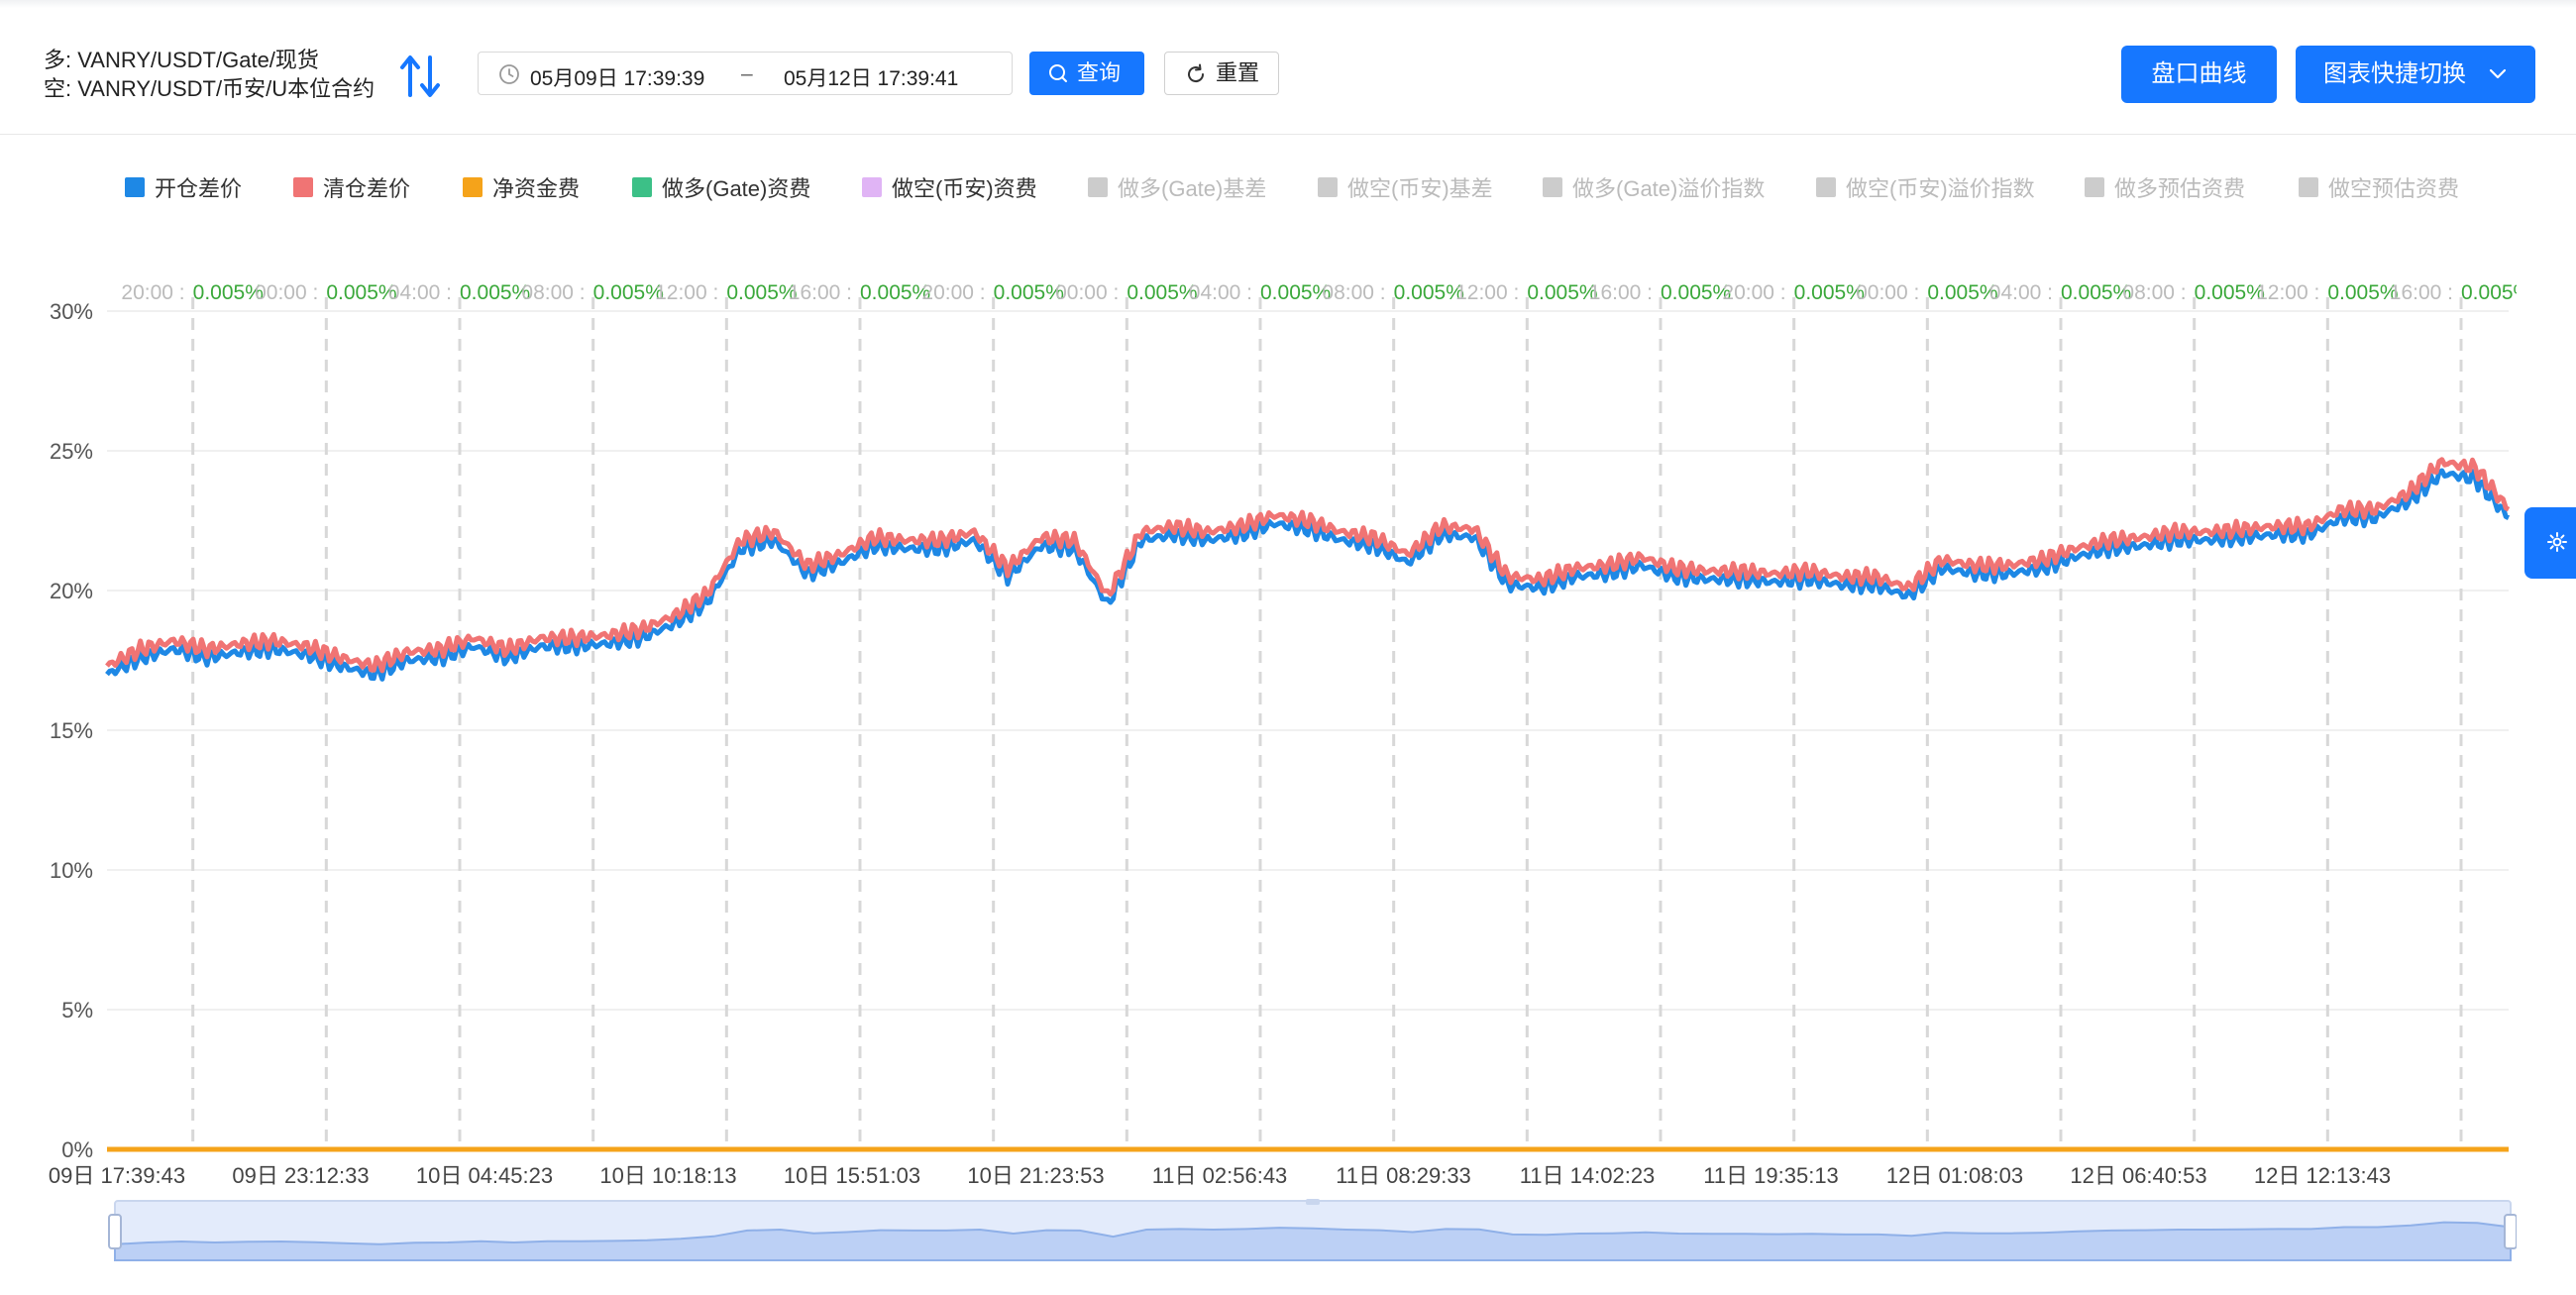 This screenshot has height=1295, width=2576. I want to click on x-tick-label: 09日 23:12:33, so click(300, 1175).